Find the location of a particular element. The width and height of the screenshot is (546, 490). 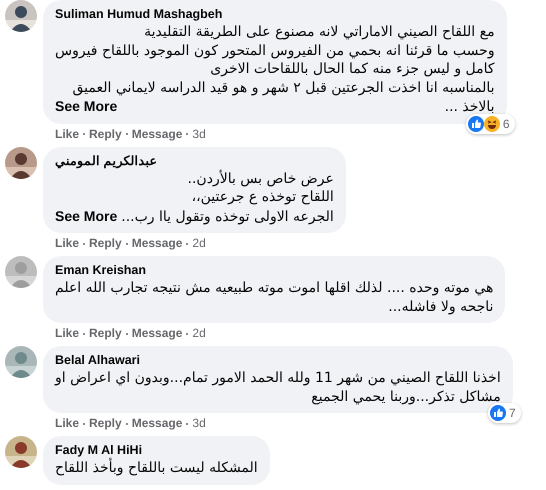

comment-author: Belal Alhawari is located at coordinates (97, 360).